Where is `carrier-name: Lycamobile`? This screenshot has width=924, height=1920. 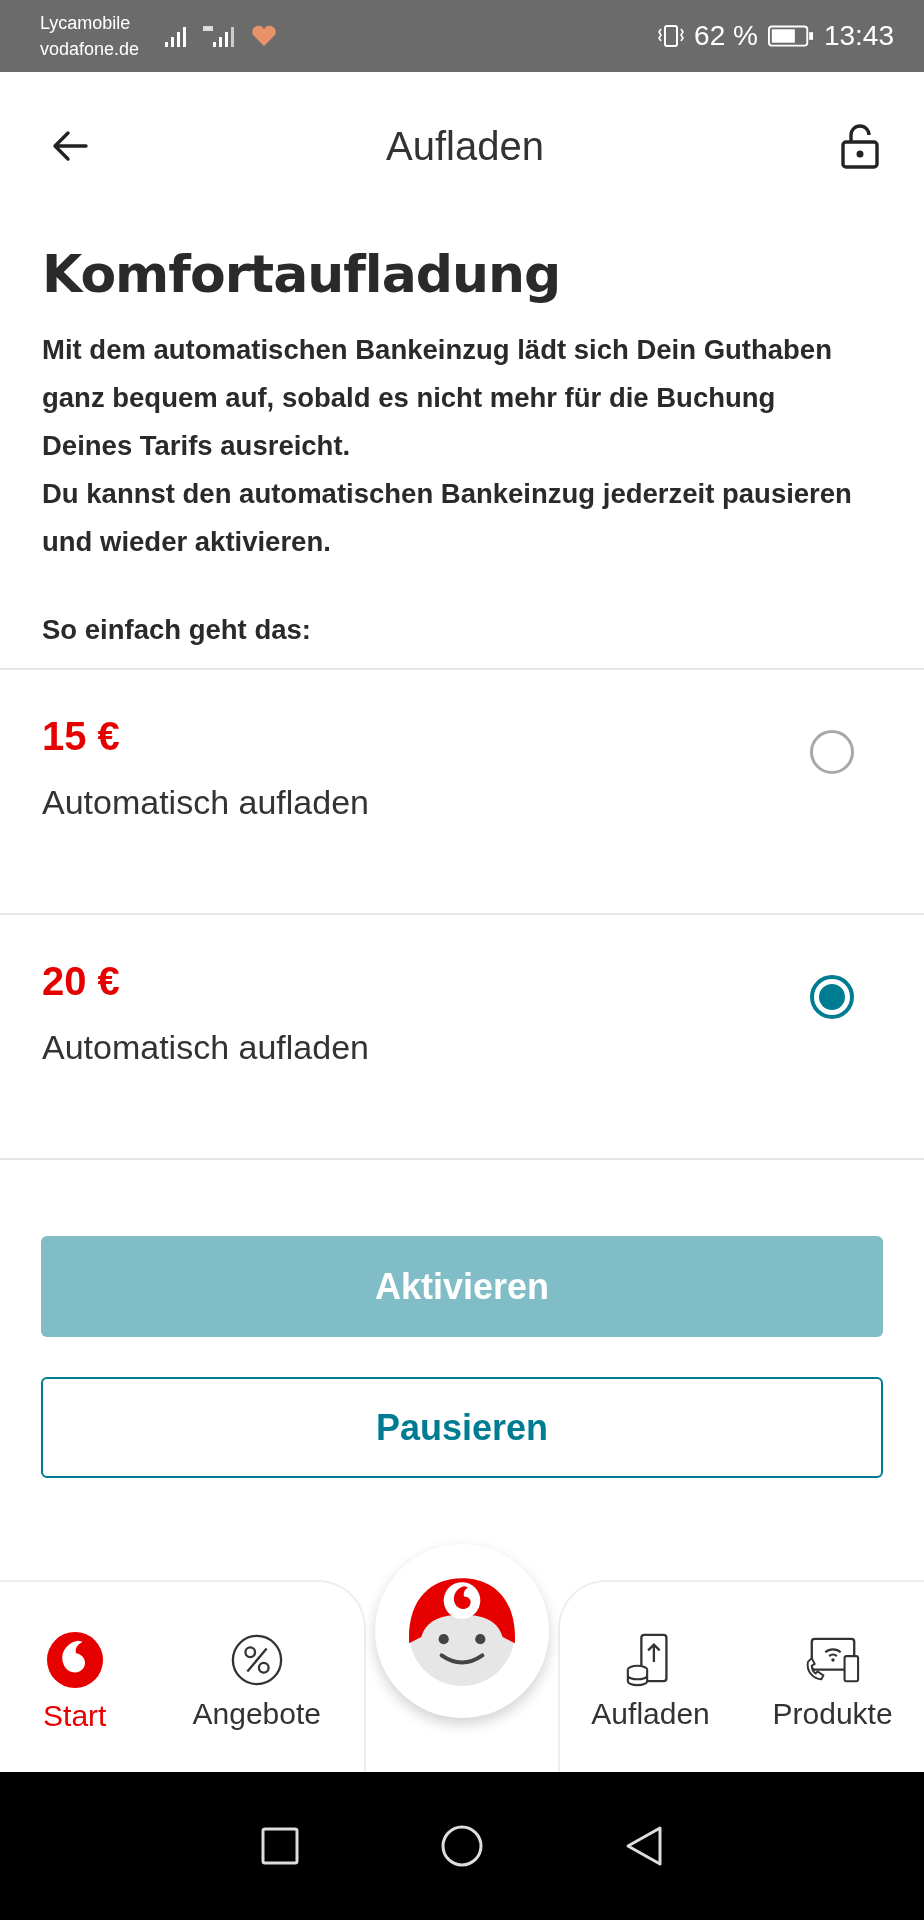
carrier-name: Lycamobile is located at coordinates (86, 23).